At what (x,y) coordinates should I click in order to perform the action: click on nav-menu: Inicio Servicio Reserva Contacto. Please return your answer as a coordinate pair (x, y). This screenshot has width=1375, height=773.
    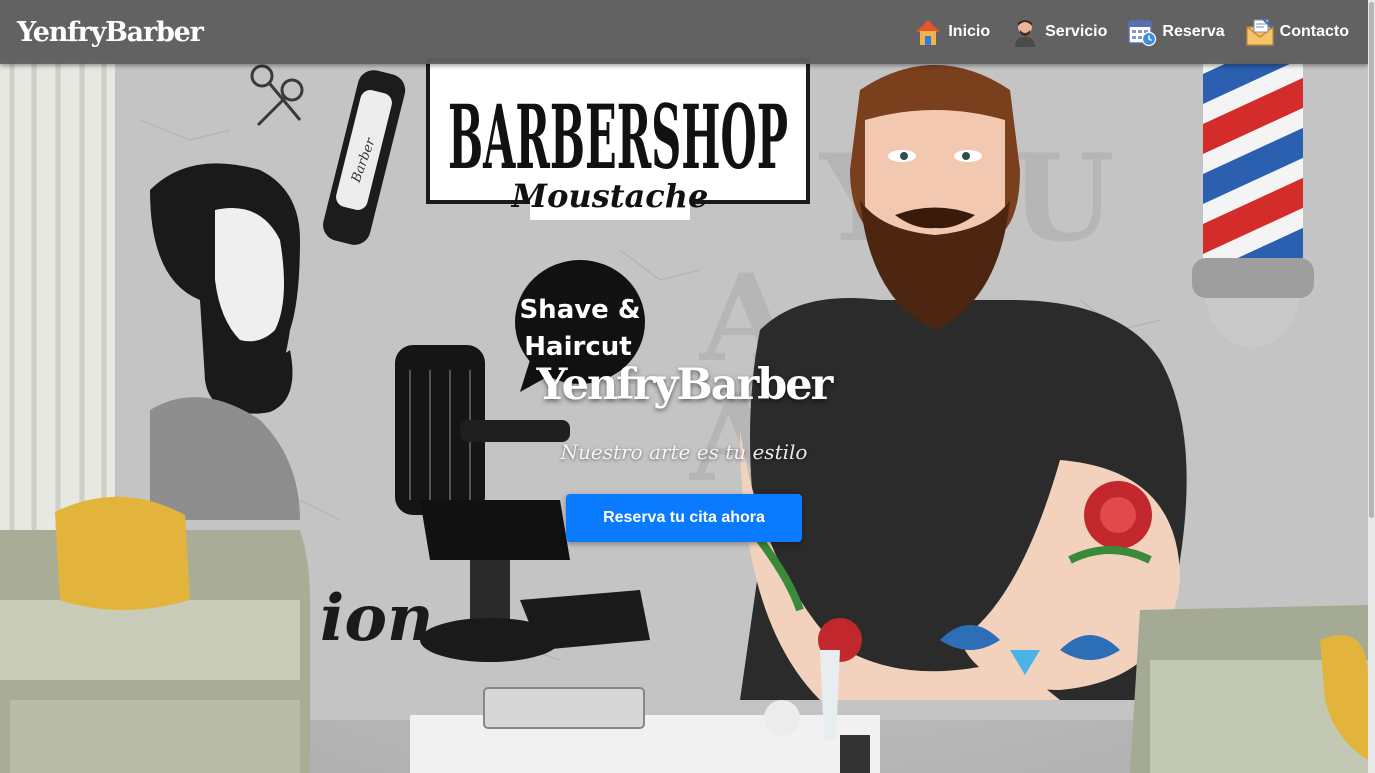
    Looking at the image, I should click on (1121, 32).